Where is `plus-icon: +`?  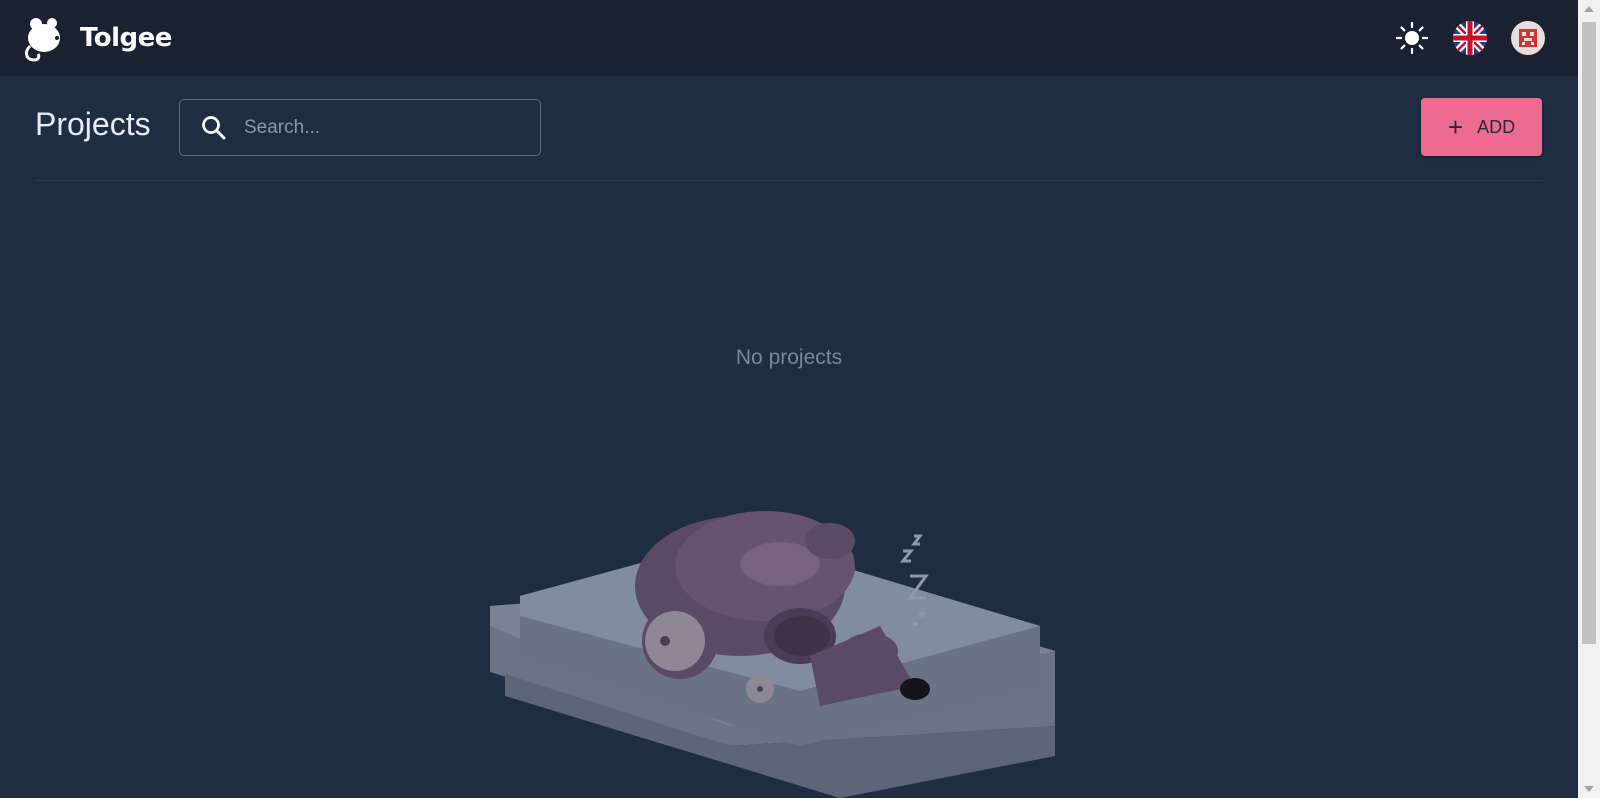 plus-icon: + is located at coordinates (1455, 127).